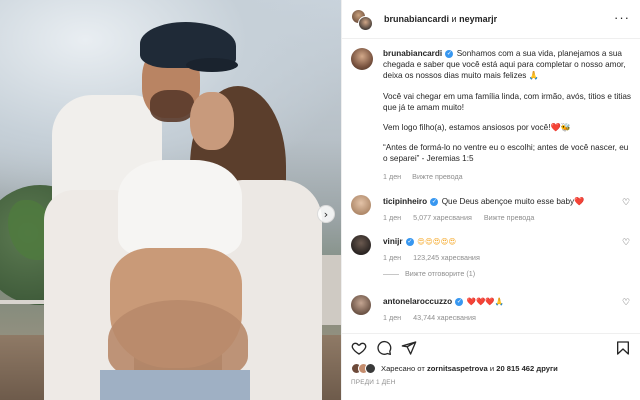 This screenshot has width=640, height=400. I want to click on view-replies-button: Вижте отговорите (1), so click(429, 273).